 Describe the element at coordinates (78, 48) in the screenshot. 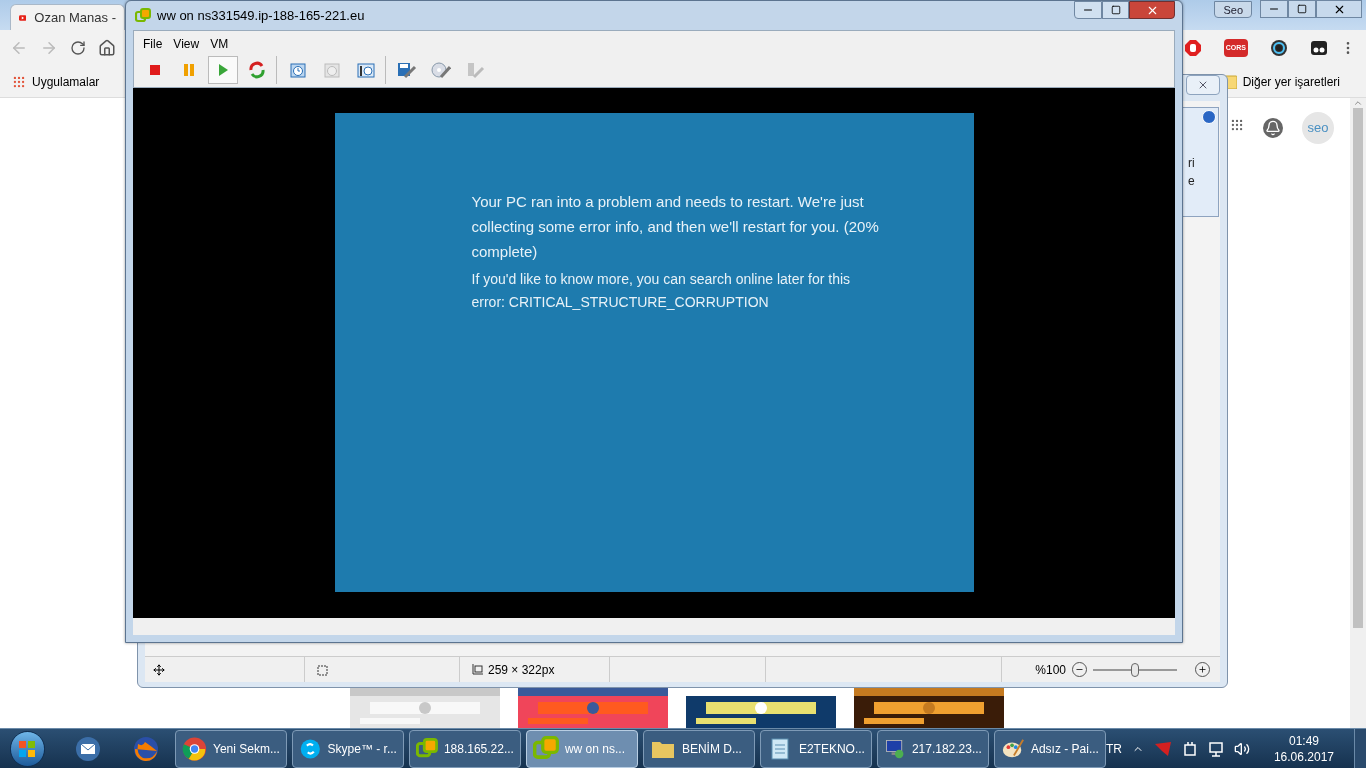

I see `reload-icon` at that location.